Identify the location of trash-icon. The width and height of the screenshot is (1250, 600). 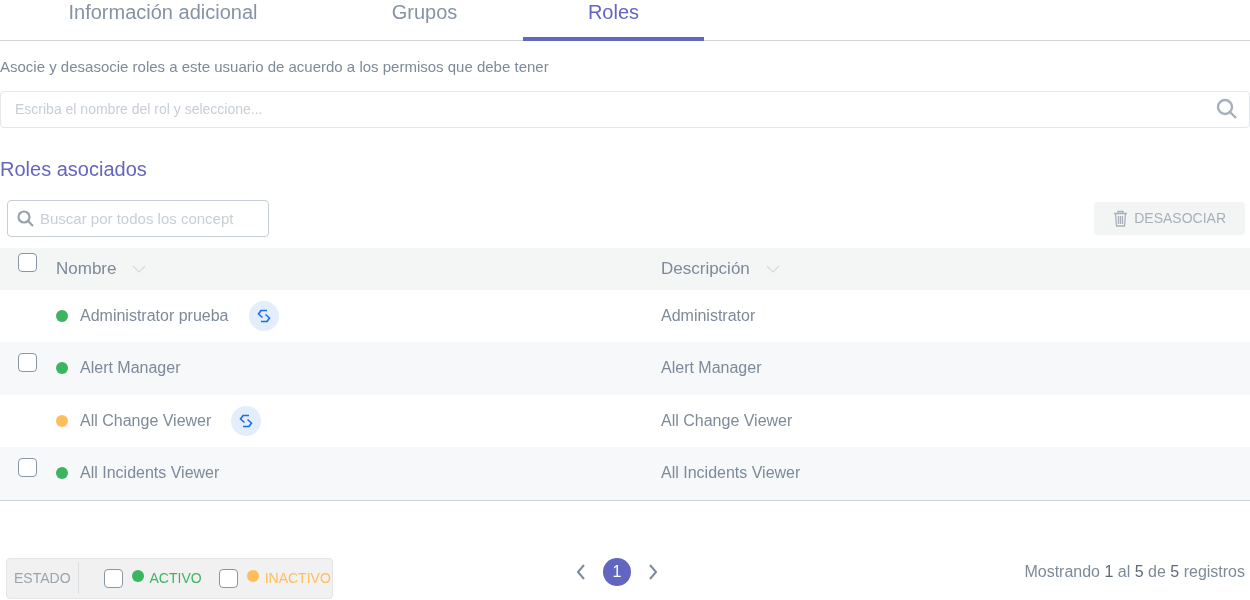
(1121, 218).